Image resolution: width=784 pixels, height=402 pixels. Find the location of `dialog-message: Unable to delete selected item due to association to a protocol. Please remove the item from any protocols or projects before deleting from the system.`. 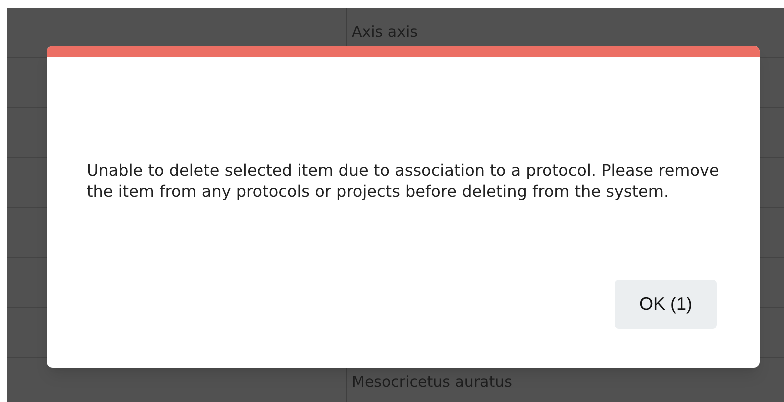

dialog-message: Unable to delete selected item due to association to a protocol. Please remove the item from any protocols or projects before deleting from the system. is located at coordinates (403, 181).